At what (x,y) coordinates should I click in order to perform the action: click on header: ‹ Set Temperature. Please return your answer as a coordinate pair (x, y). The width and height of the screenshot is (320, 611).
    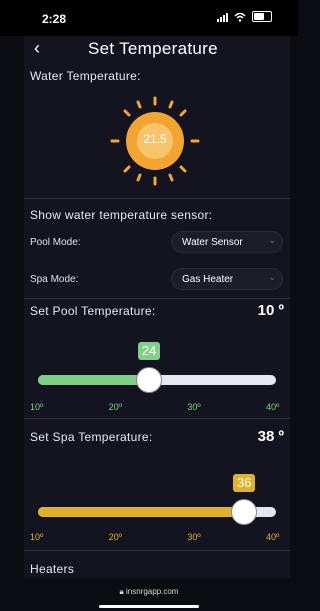
    Looking at the image, I should click on (157, 51).